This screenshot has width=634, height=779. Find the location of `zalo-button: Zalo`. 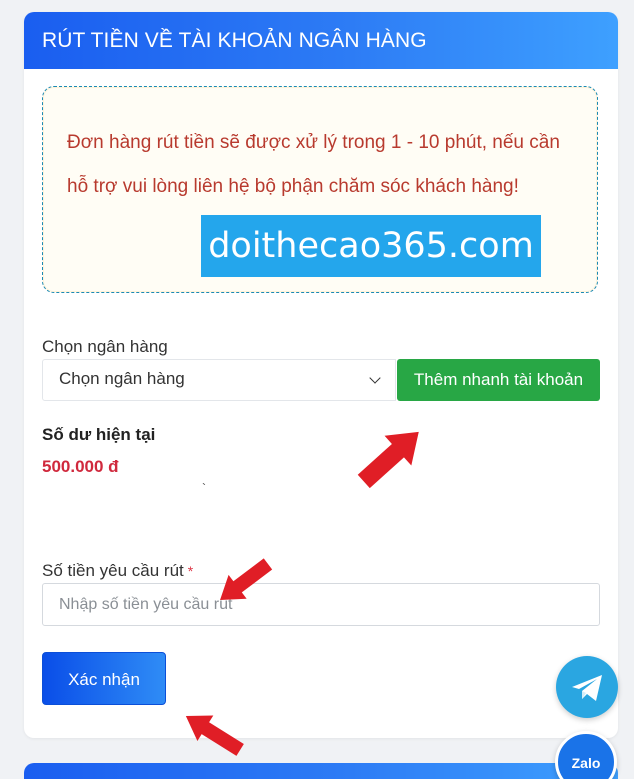

zalo-button: Zalo is located at coordinates (586, 755).